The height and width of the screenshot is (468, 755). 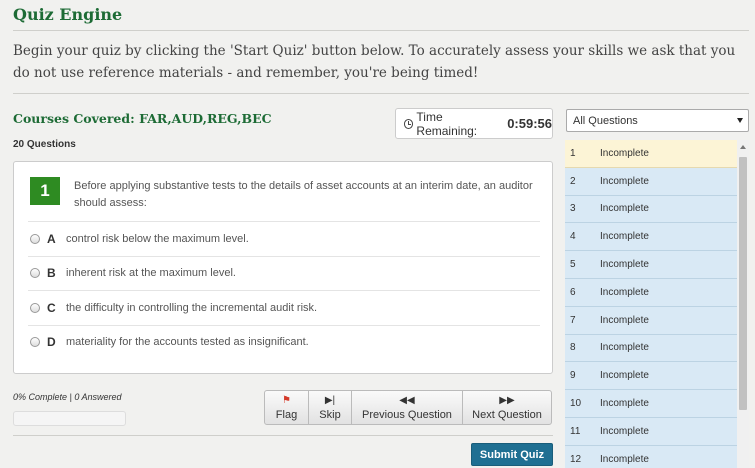 I want to click on option-letter: B, so click(x=51, y=273).